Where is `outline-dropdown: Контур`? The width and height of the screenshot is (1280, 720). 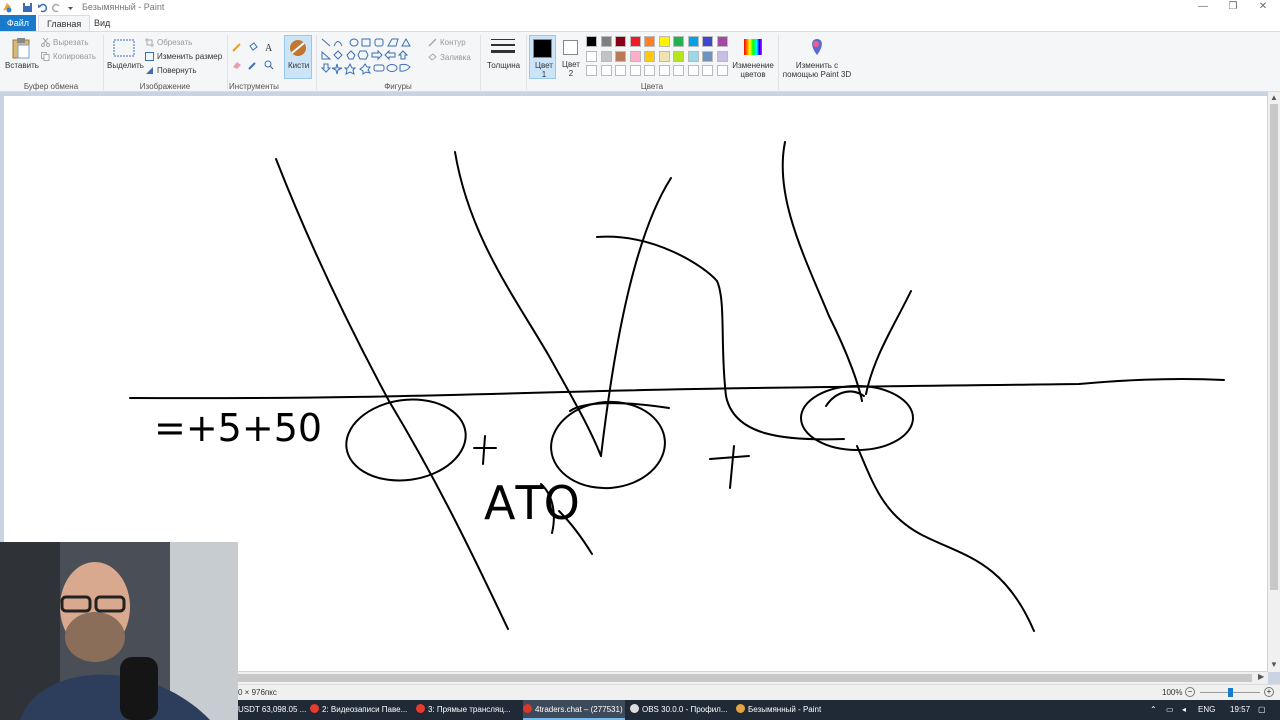
outline-dropdown: Контур is located at coordinates (453, 42).